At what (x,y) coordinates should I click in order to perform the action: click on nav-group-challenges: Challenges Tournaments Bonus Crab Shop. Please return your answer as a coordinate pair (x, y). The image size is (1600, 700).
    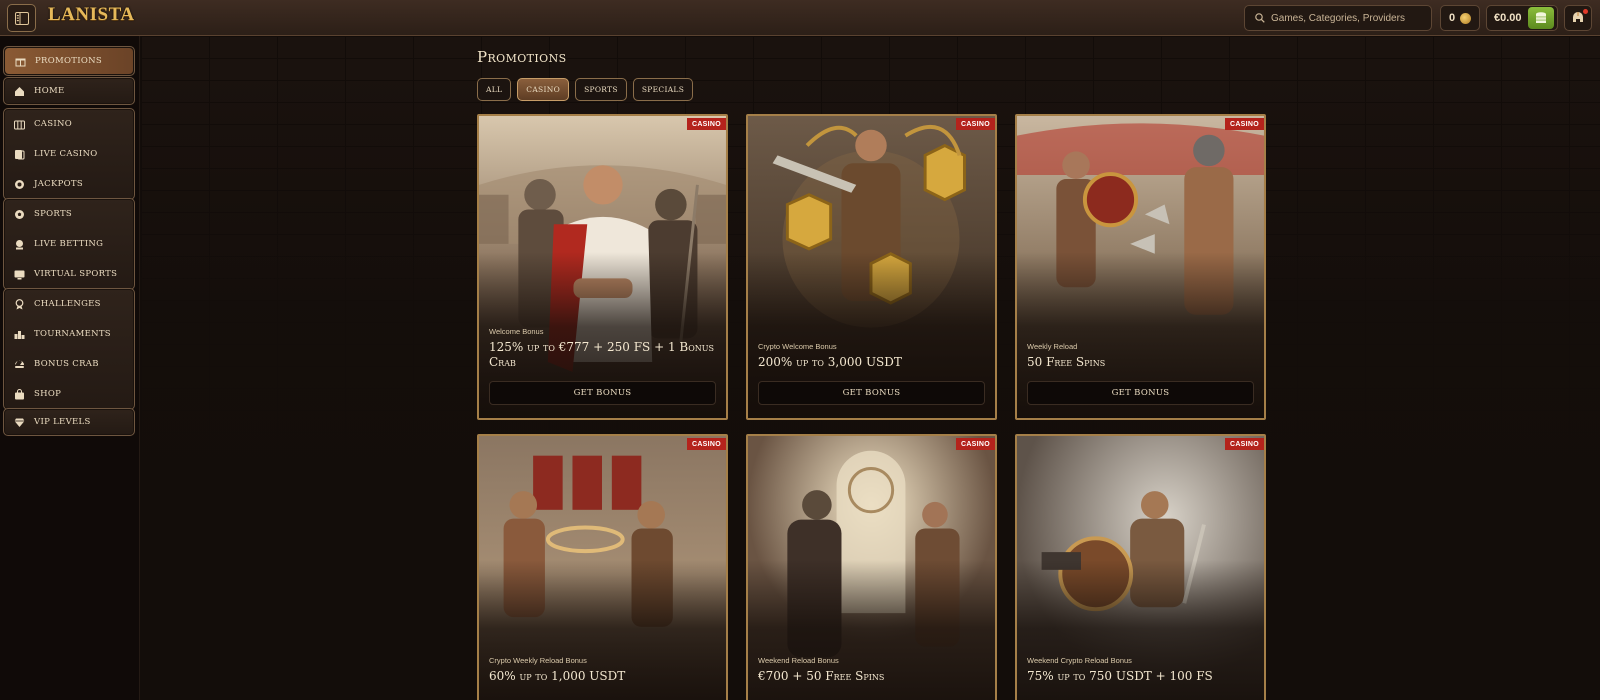
    Looking at the image, I should click on (69, 349).